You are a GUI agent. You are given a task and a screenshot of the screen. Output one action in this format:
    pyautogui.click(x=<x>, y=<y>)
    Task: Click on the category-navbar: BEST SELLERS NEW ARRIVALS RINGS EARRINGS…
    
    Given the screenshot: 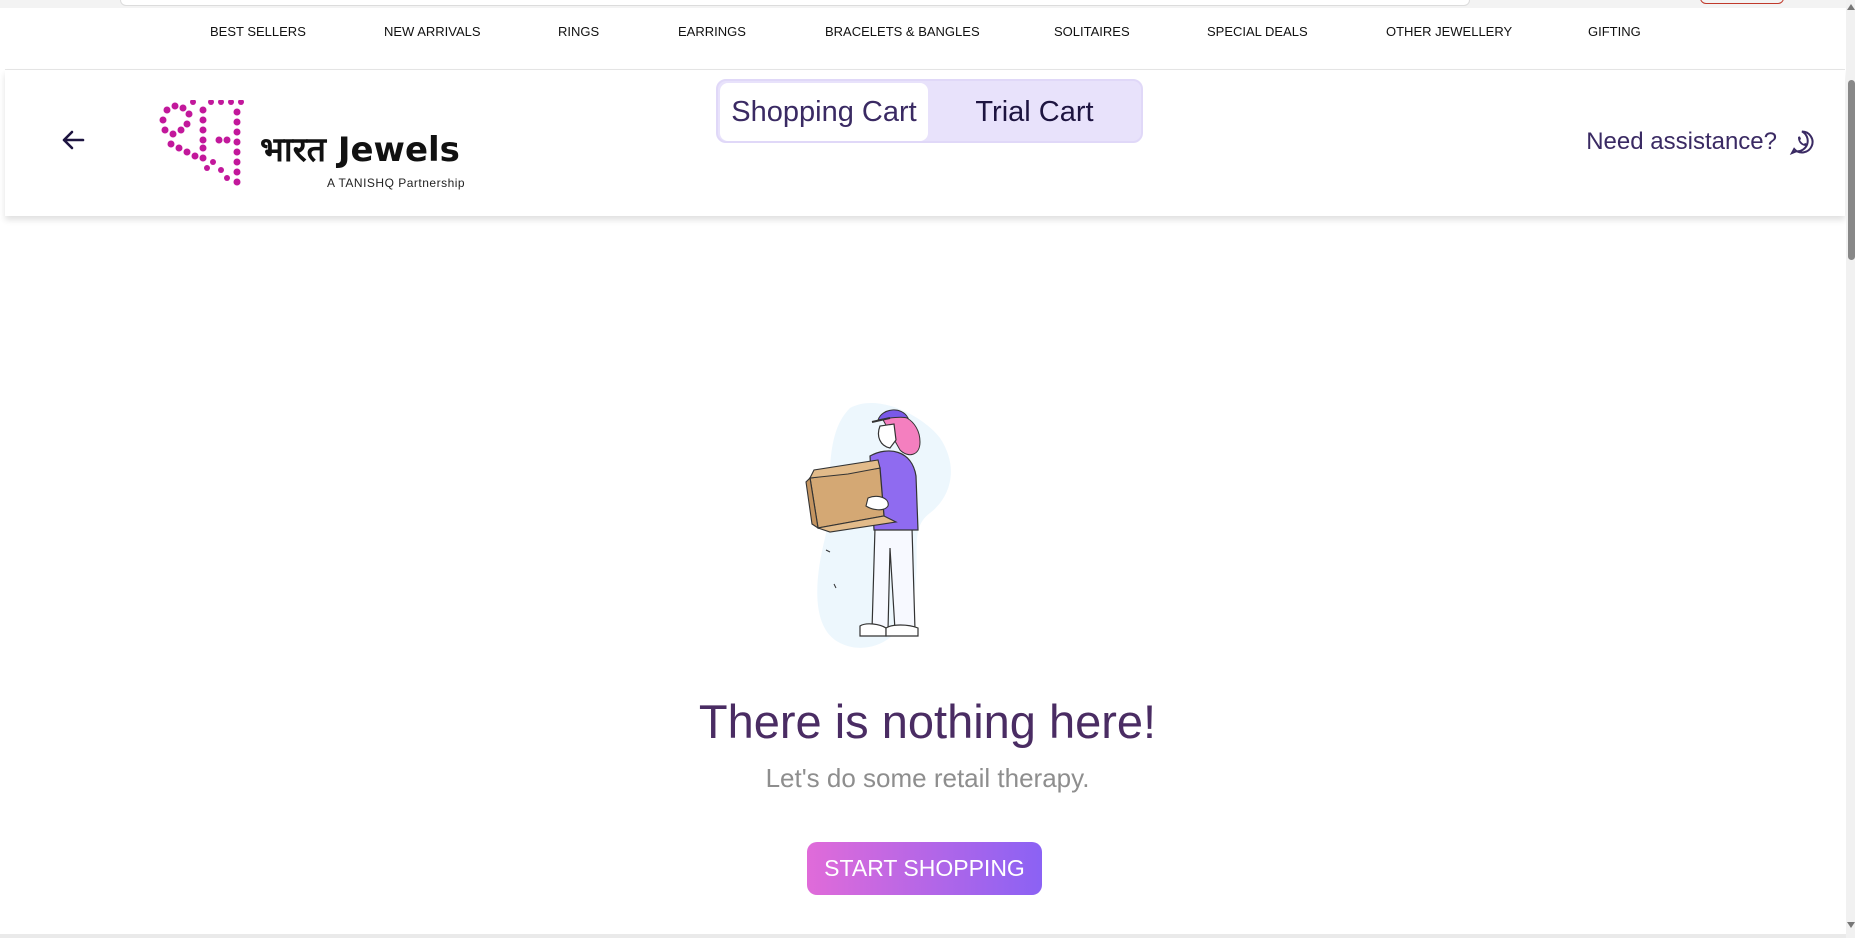 What is the action you would take?
    pyautogui.click(x=925, y=39)
    